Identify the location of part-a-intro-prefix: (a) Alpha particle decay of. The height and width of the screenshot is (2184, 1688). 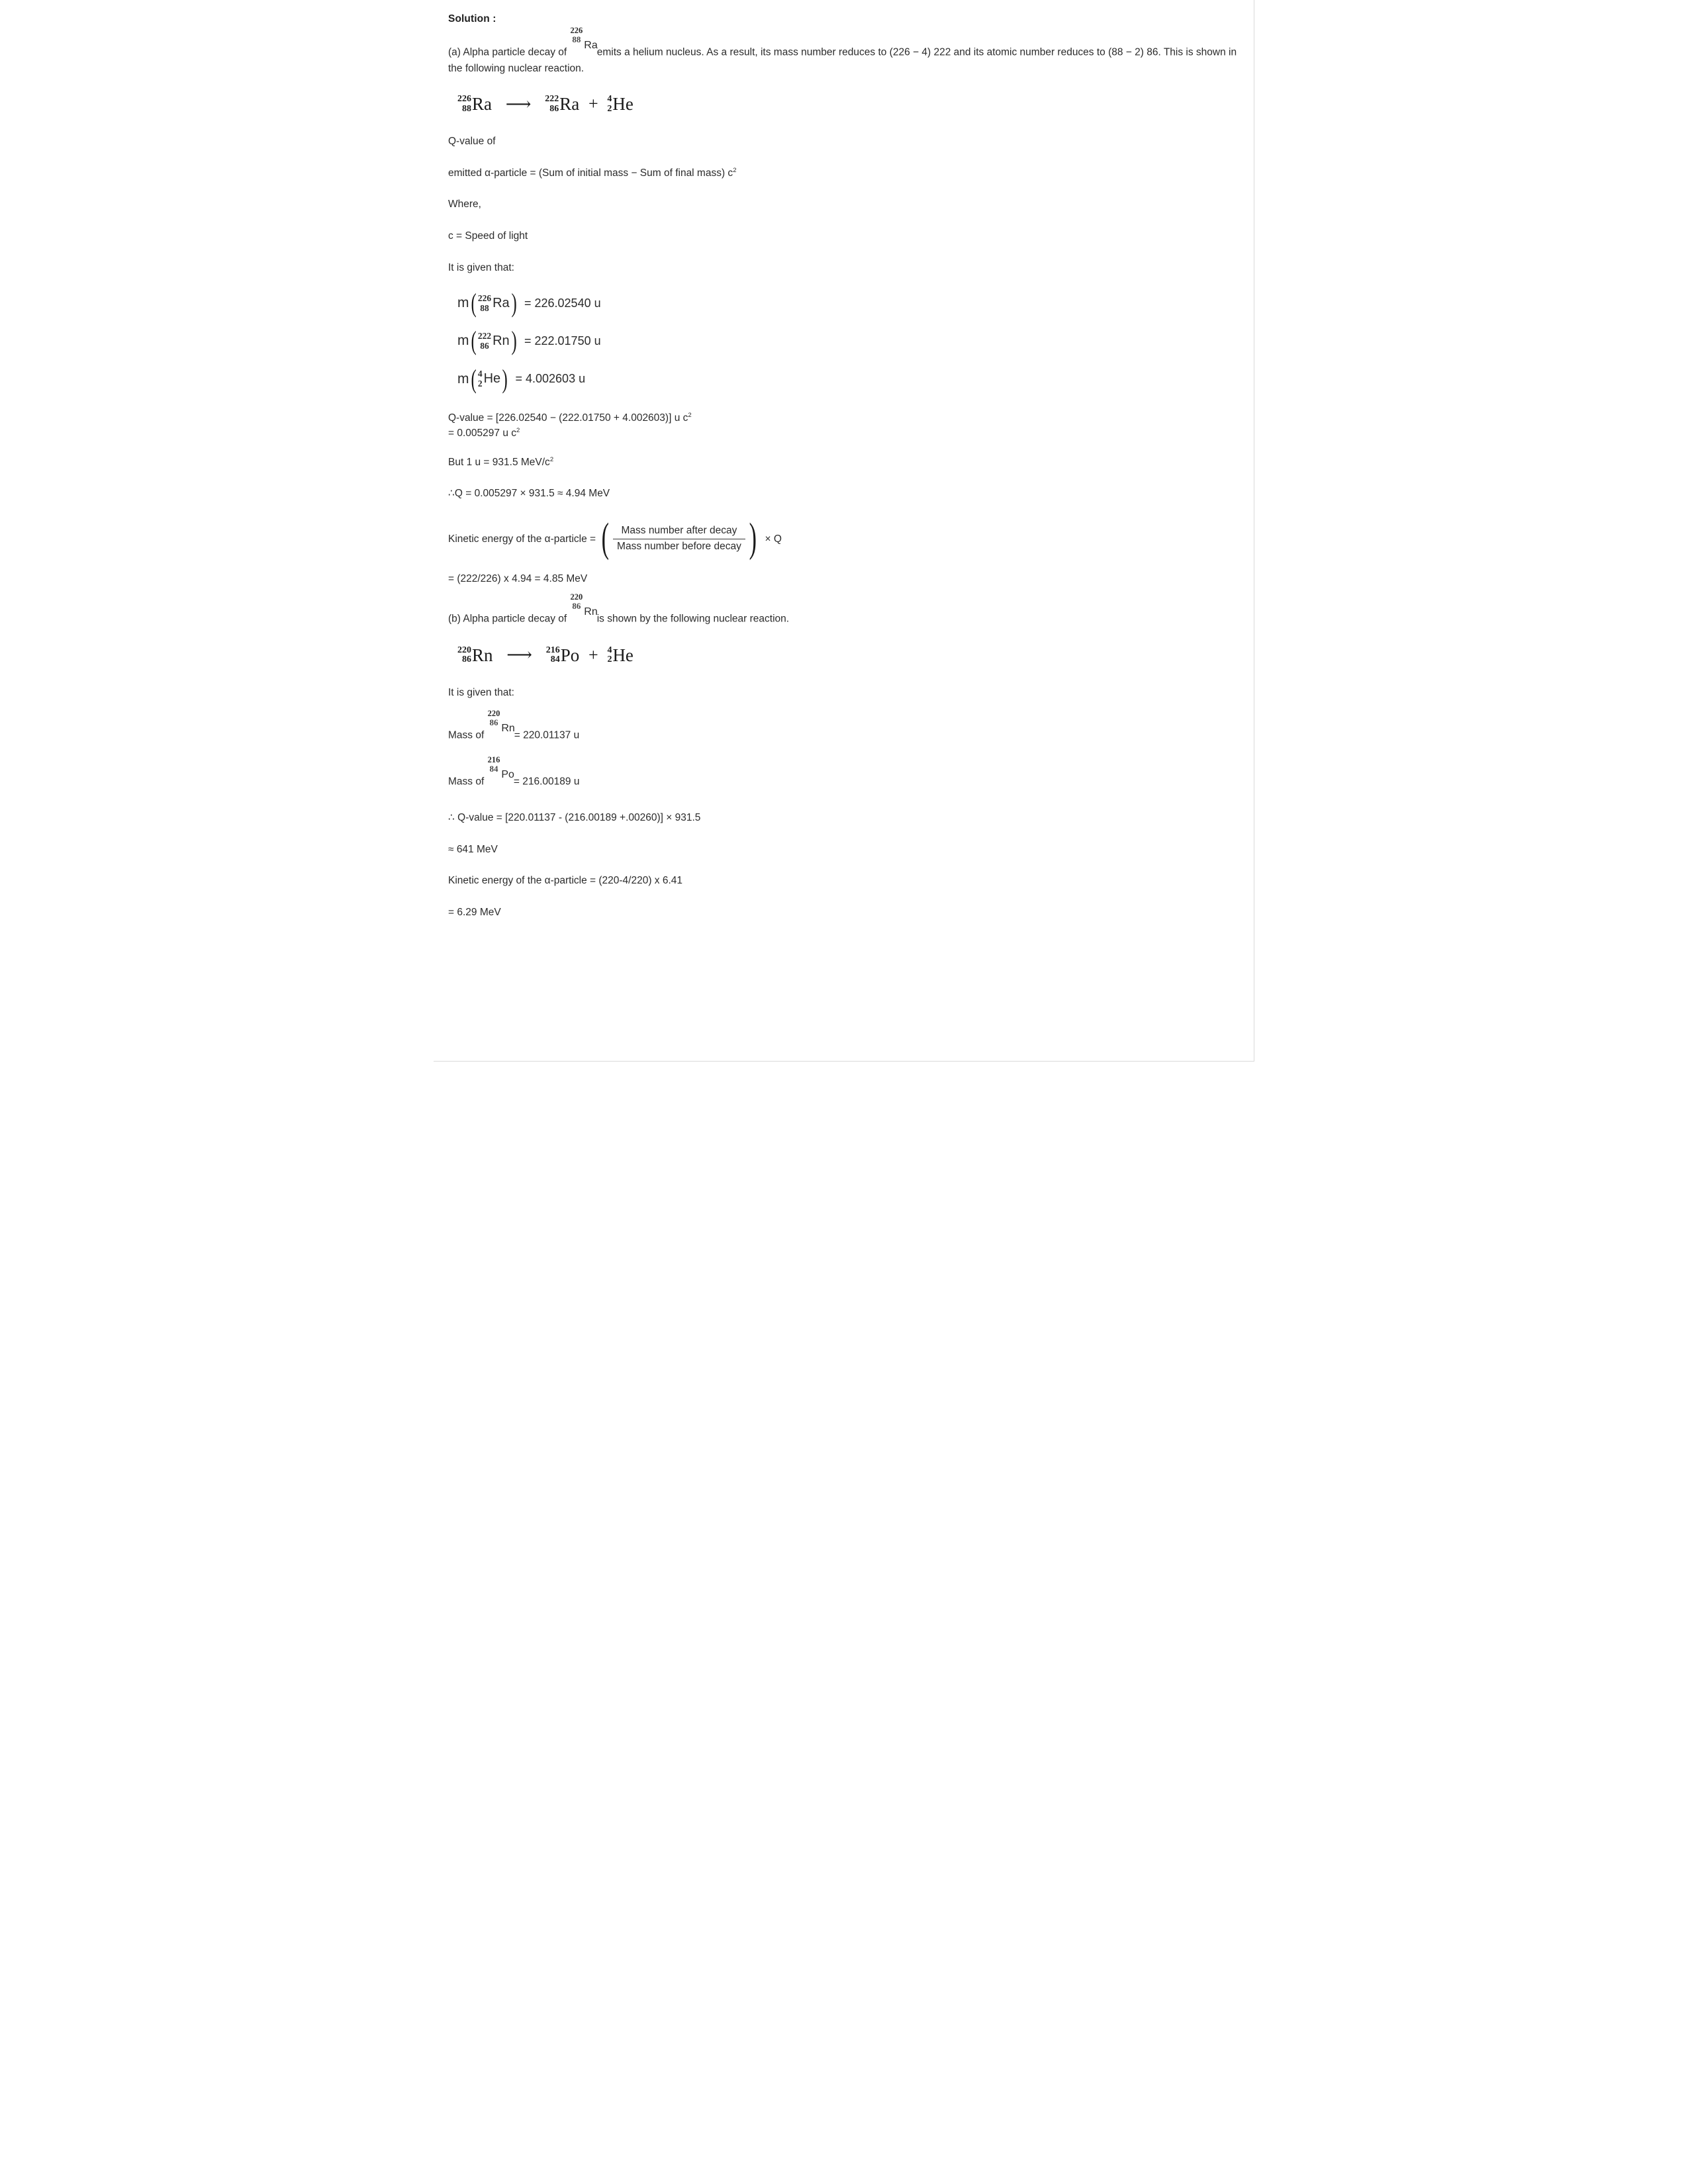
(507, 52).